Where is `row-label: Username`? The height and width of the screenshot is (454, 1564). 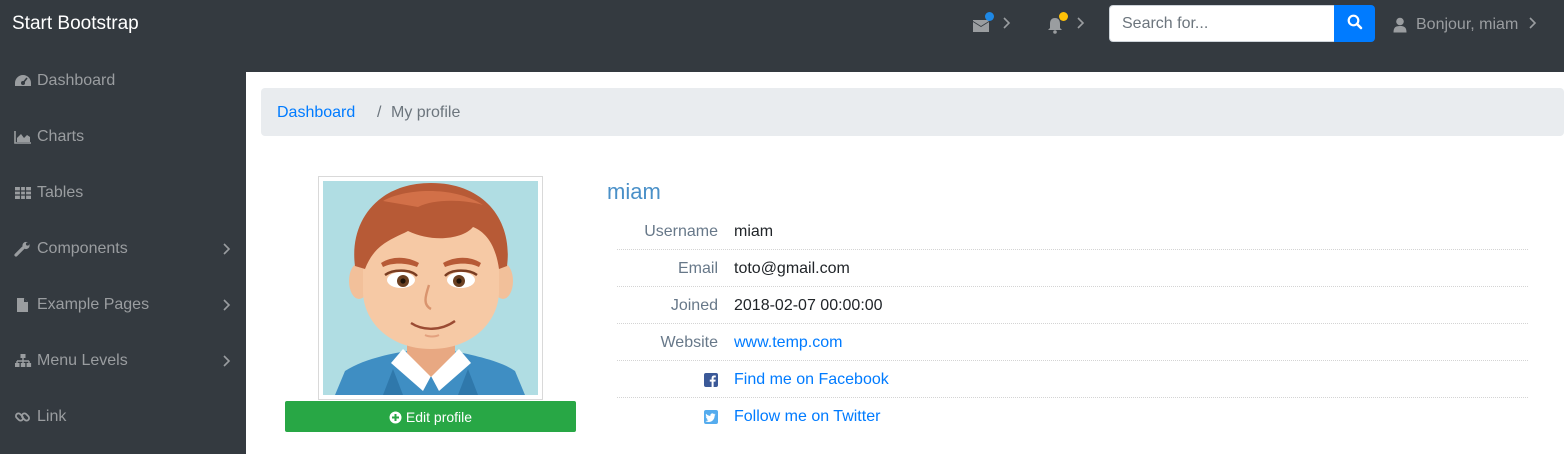
row-label: Username is located at coordinates (681, 231).